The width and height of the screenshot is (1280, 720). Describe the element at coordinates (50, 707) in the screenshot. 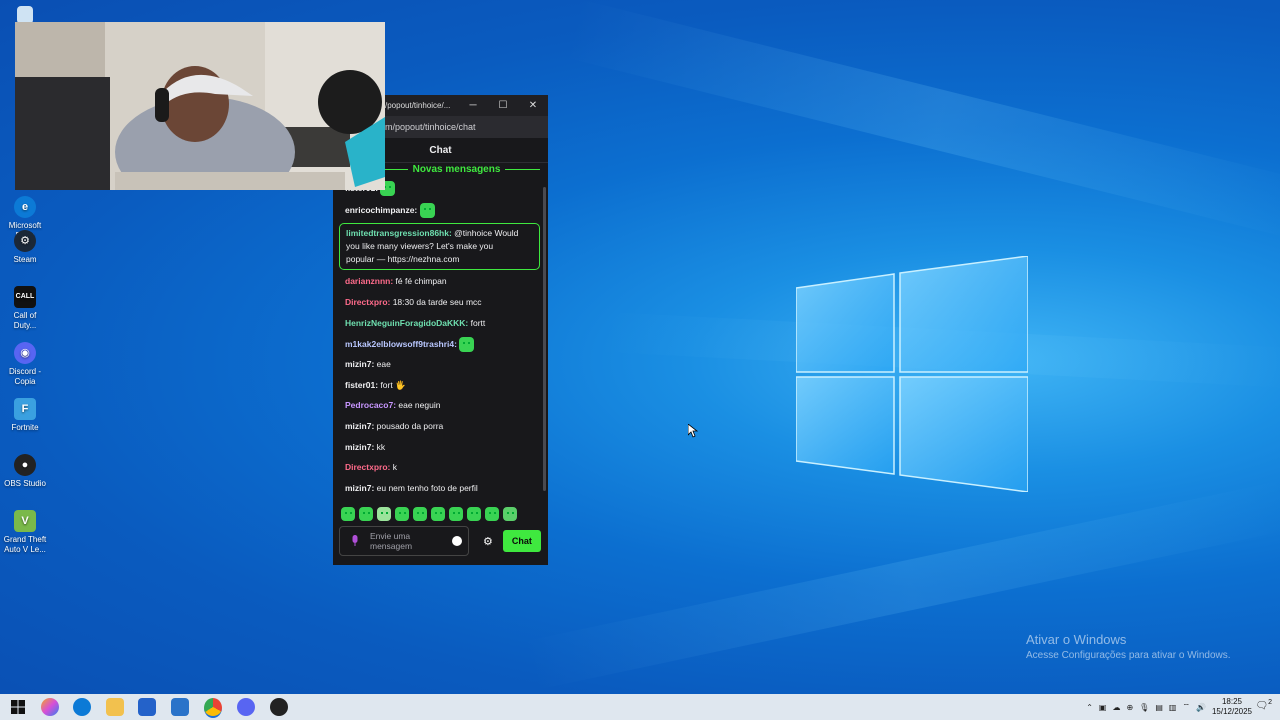

I see `copilot-icon` at that location.